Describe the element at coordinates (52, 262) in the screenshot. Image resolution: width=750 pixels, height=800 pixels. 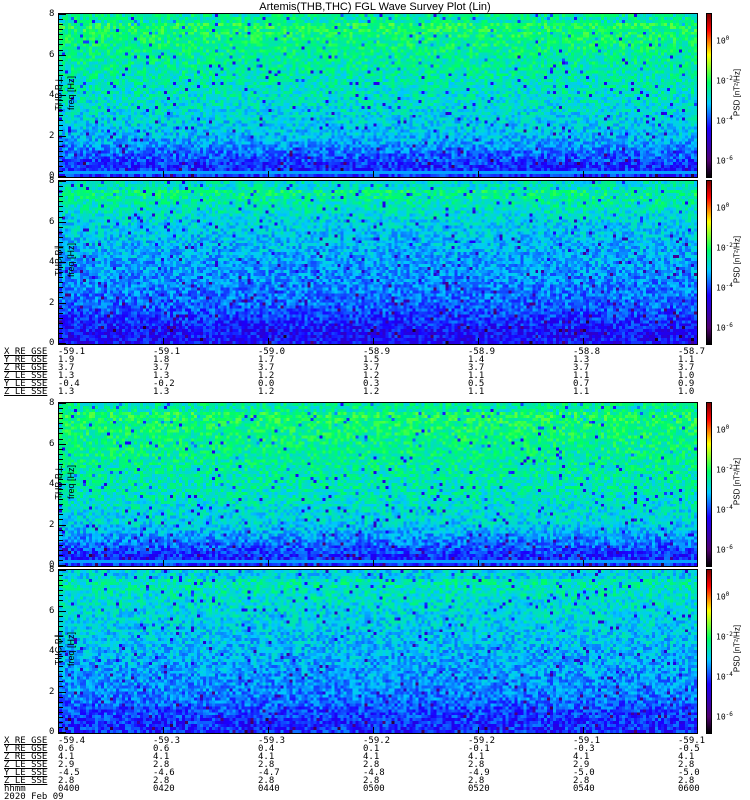
I see `y-tick-label: 4` at that location.